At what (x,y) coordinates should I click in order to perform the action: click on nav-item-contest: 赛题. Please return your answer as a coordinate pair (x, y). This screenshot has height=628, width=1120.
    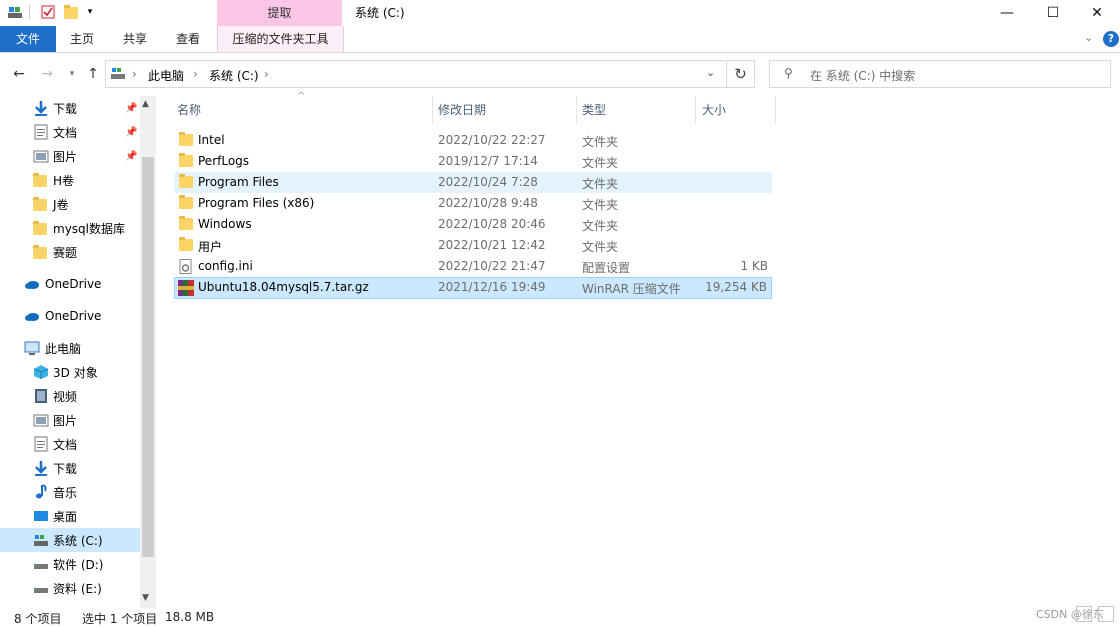
    Looking at the image, I should click on (70, 252).